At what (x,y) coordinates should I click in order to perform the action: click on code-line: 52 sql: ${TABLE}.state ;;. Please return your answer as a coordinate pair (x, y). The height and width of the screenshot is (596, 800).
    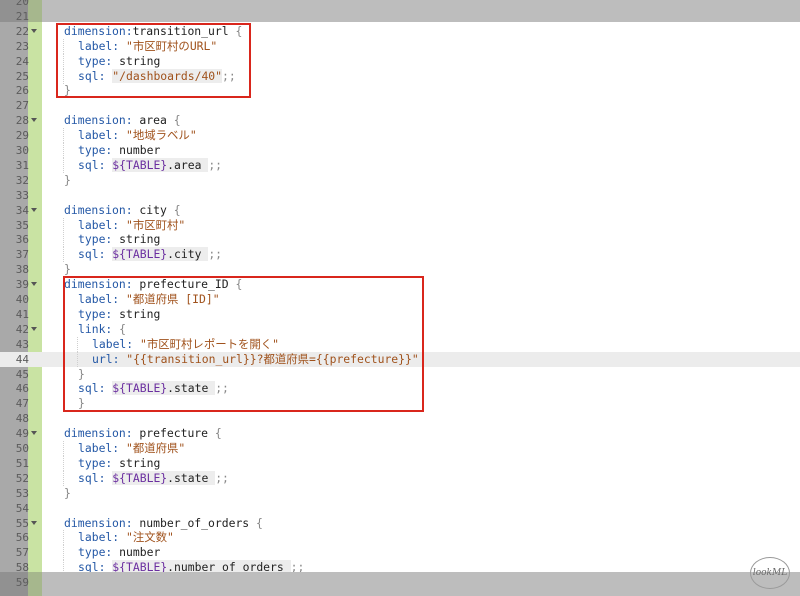
    Looking at the image, I should click on (400, 478).